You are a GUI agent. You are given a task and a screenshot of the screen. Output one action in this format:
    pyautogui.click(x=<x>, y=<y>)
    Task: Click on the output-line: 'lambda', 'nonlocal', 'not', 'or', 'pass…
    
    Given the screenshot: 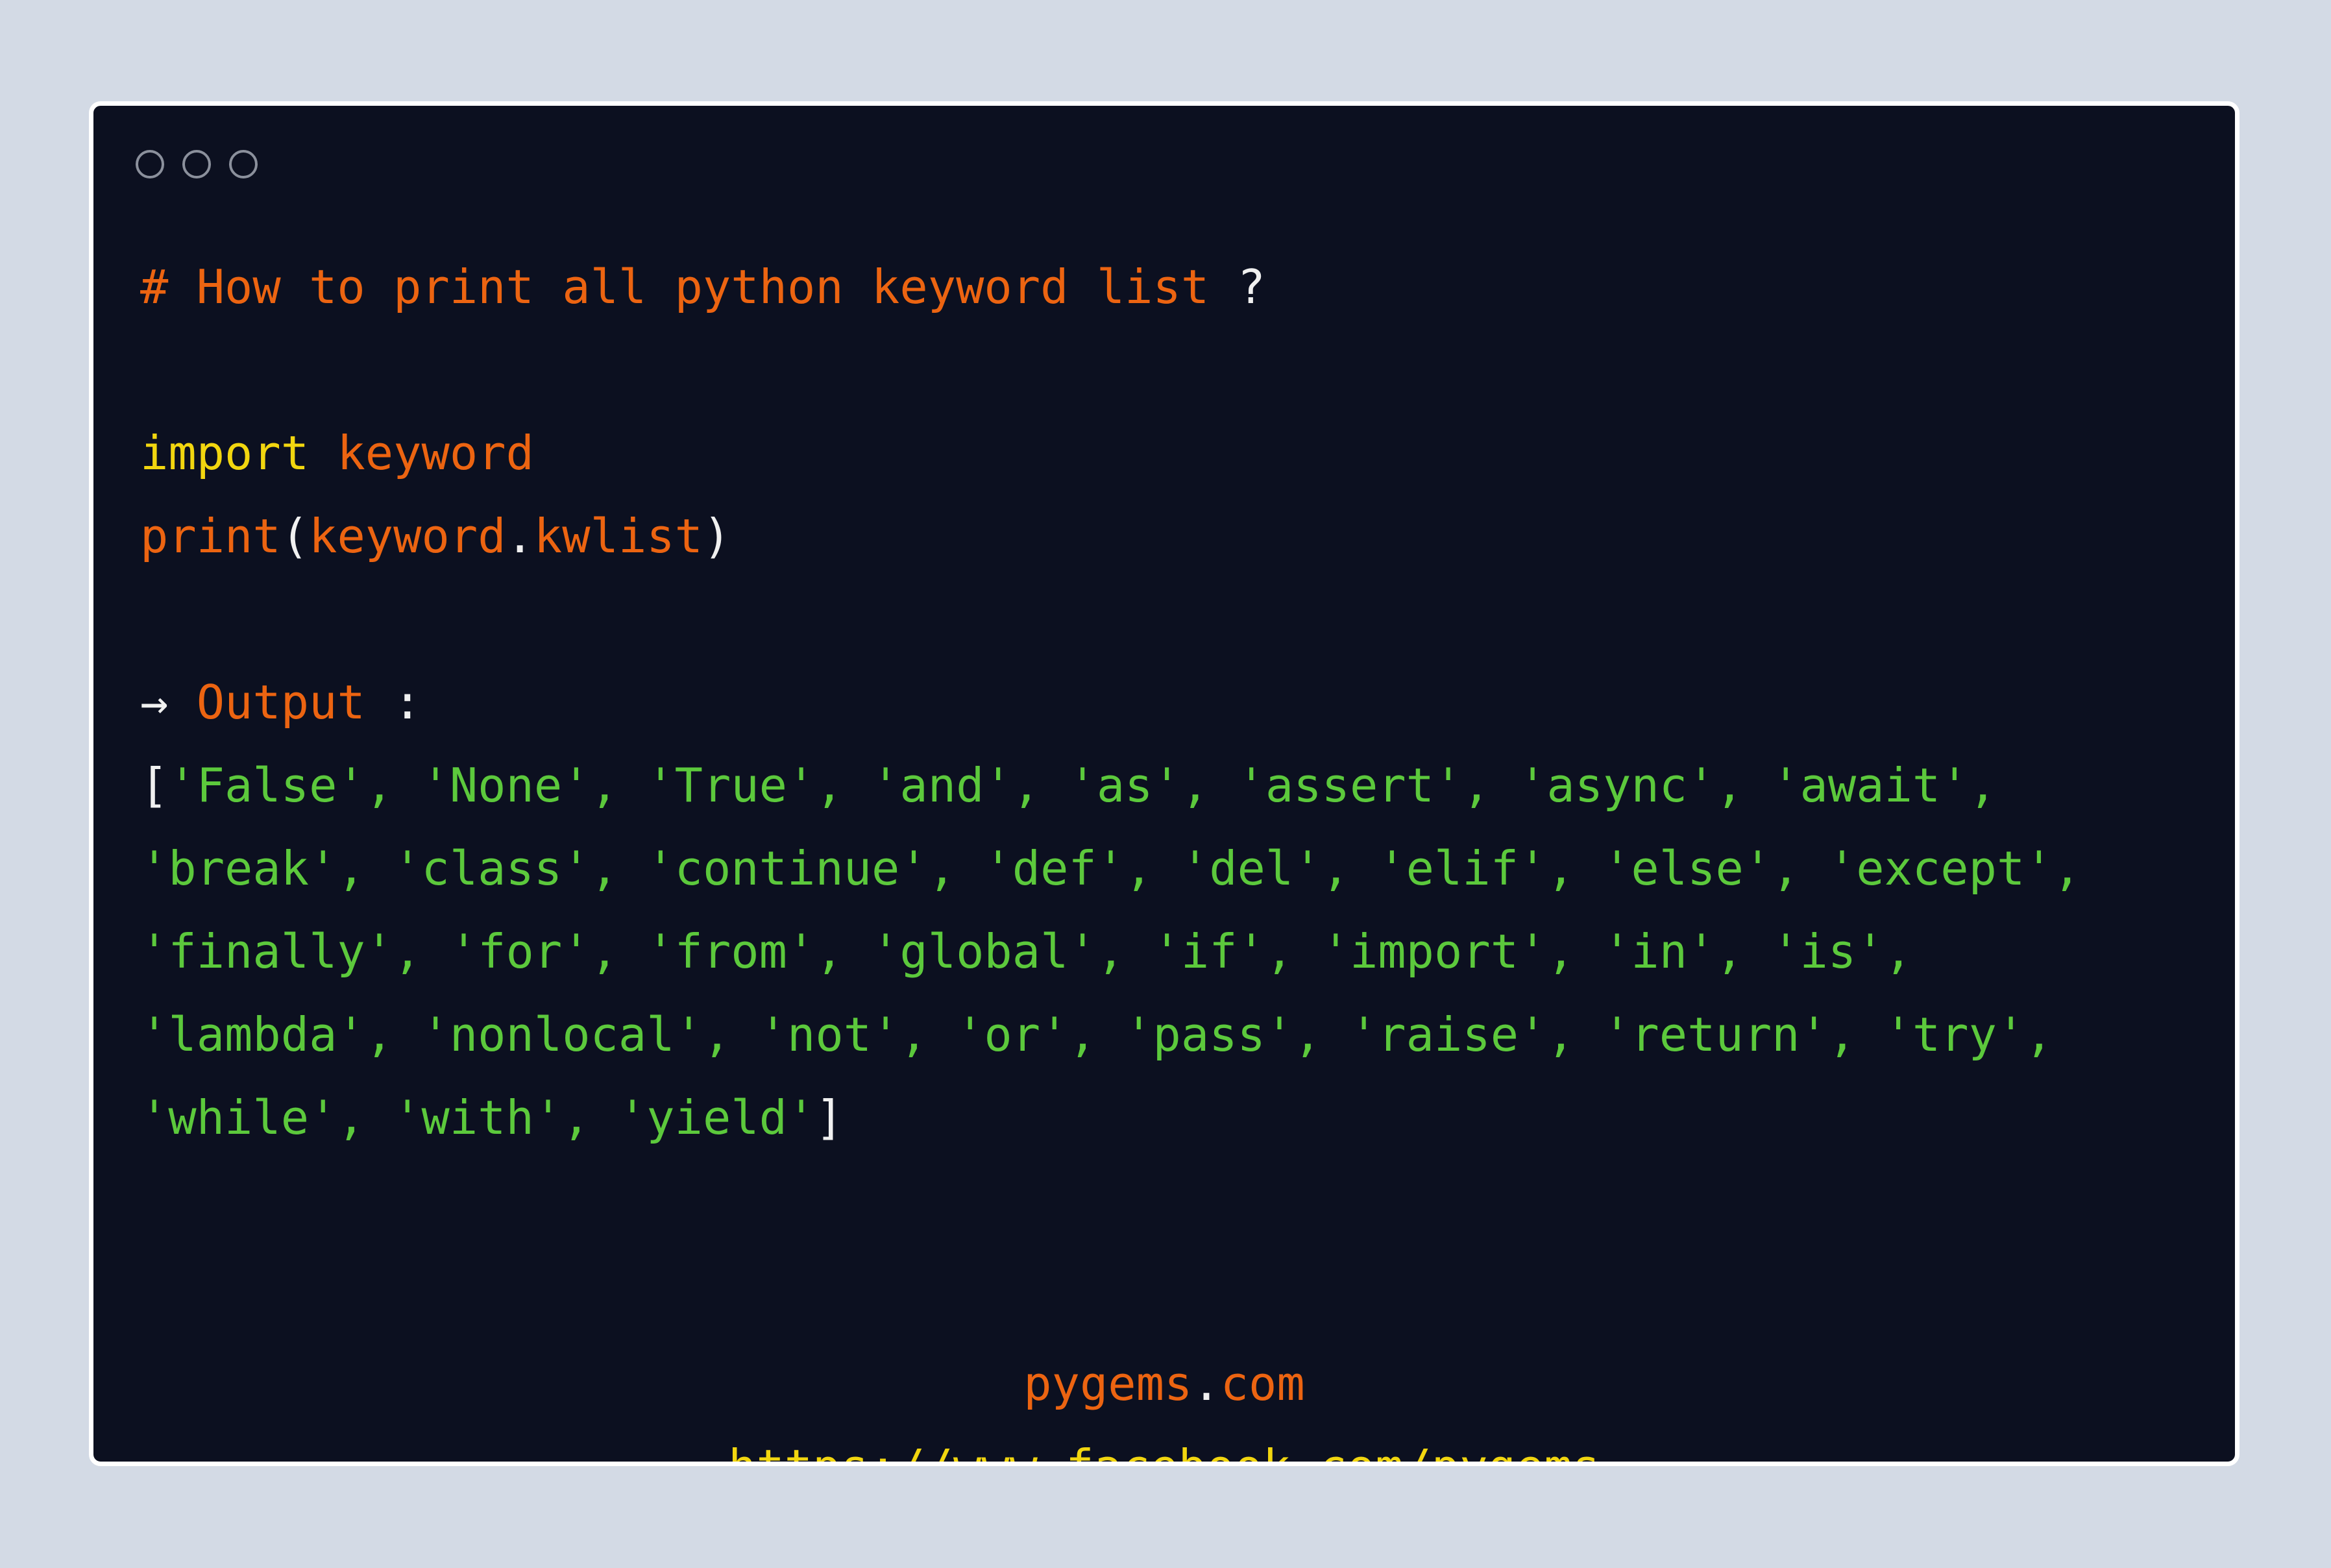 What is the action you would take?
    pyautogui.click(x=1110, y=1034)
    